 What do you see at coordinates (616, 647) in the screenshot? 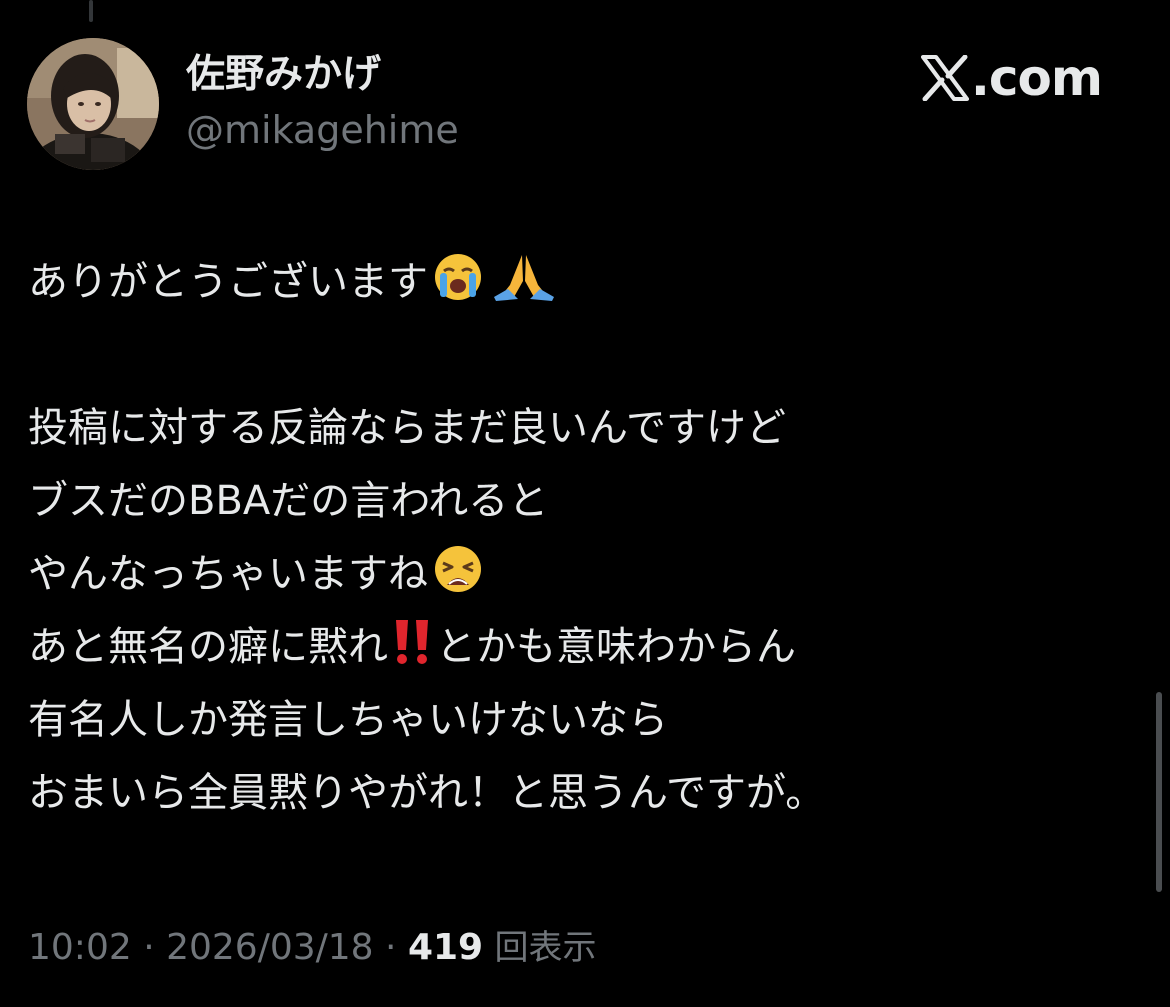
I see `tweet-line-text: とかも意味わからん` at bounding box center [616, 647].